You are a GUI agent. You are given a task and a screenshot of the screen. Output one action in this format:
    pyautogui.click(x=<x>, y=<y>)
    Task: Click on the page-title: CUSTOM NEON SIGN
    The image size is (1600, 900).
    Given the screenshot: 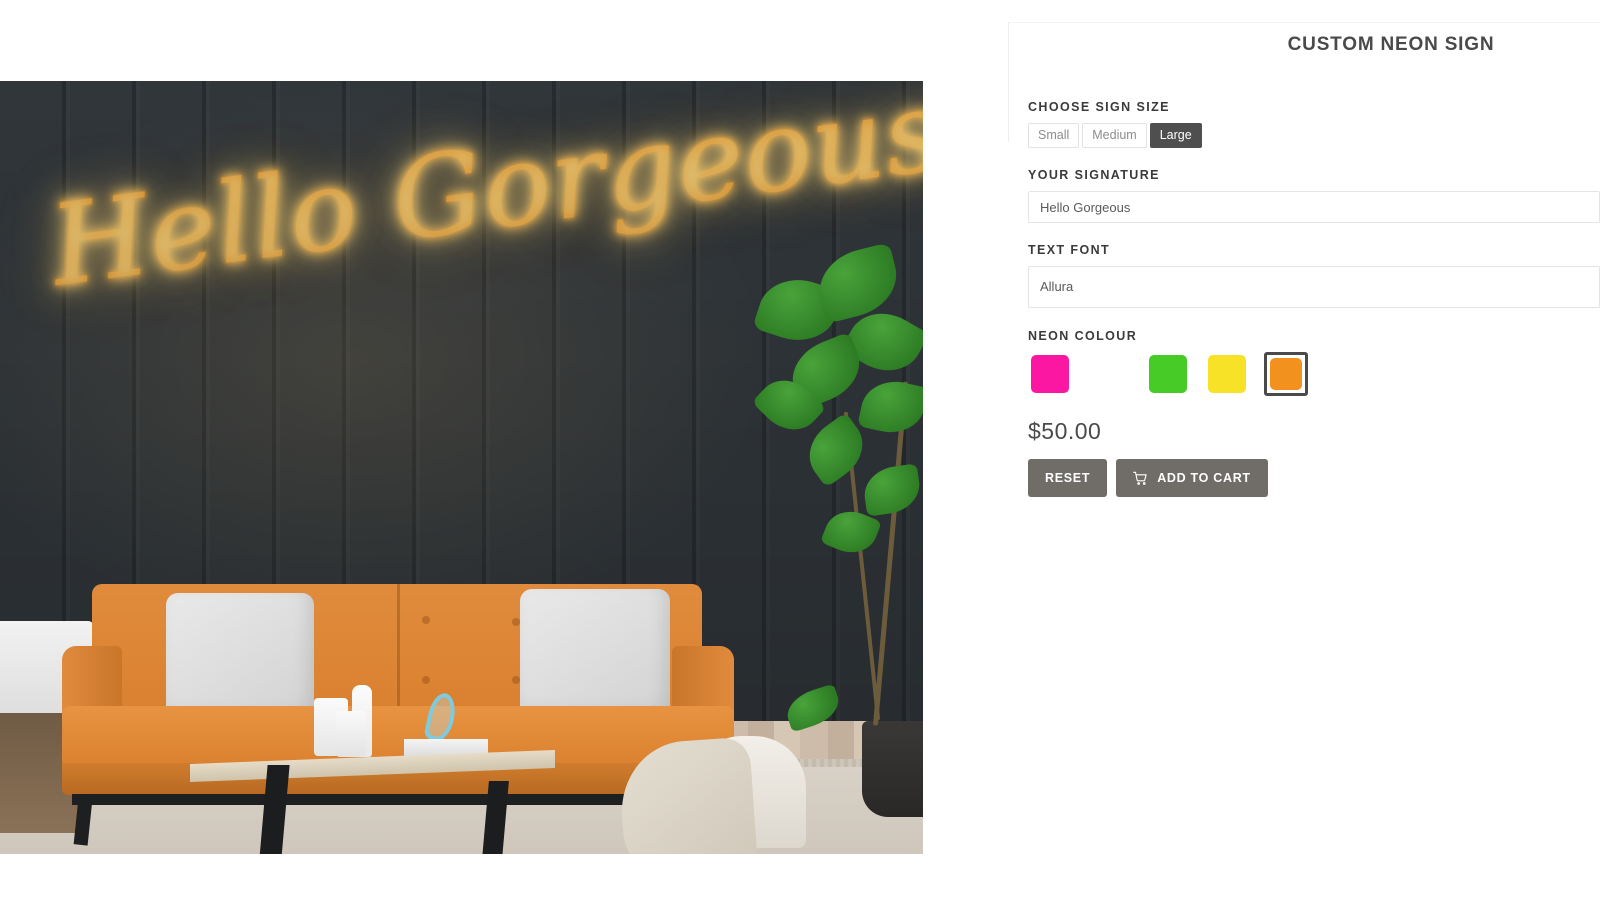 What is the action you would take?
    pyautogui.click(x=1391, y=44)
    